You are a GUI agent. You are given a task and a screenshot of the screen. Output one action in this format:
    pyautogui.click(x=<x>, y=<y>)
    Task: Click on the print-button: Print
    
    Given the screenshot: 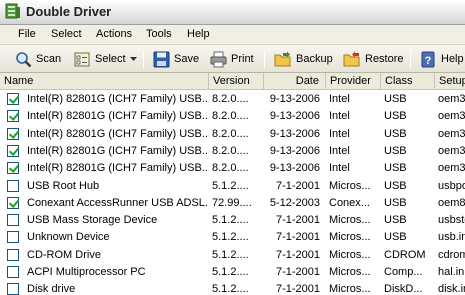 What is the action you would take?
    pyautogui.click(x=232, y=59)
    